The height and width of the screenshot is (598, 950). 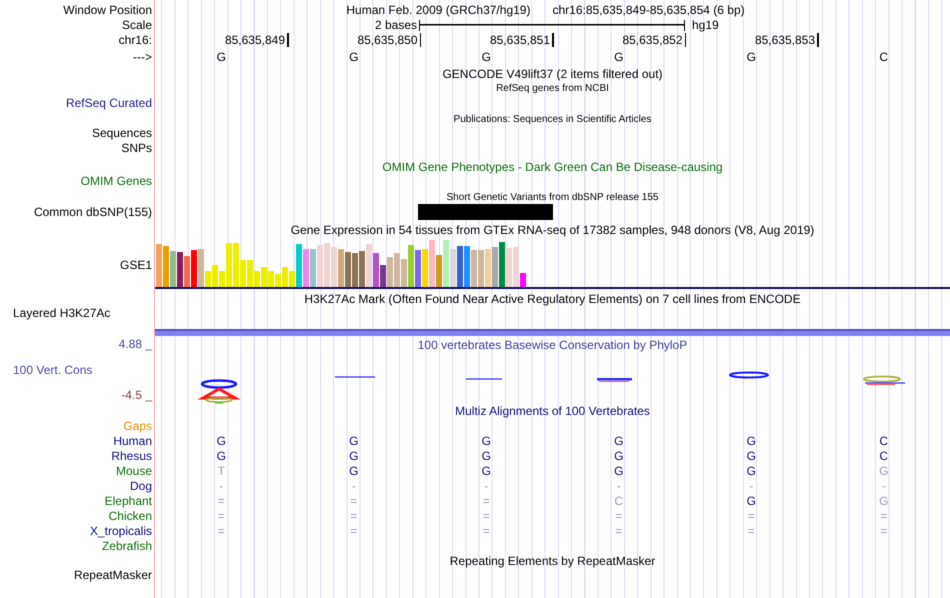 What do you see at coordinates (520, 40) in the screenshot?
I see `coordinate-label: 85,635,851` at bounding box center [520, 40].